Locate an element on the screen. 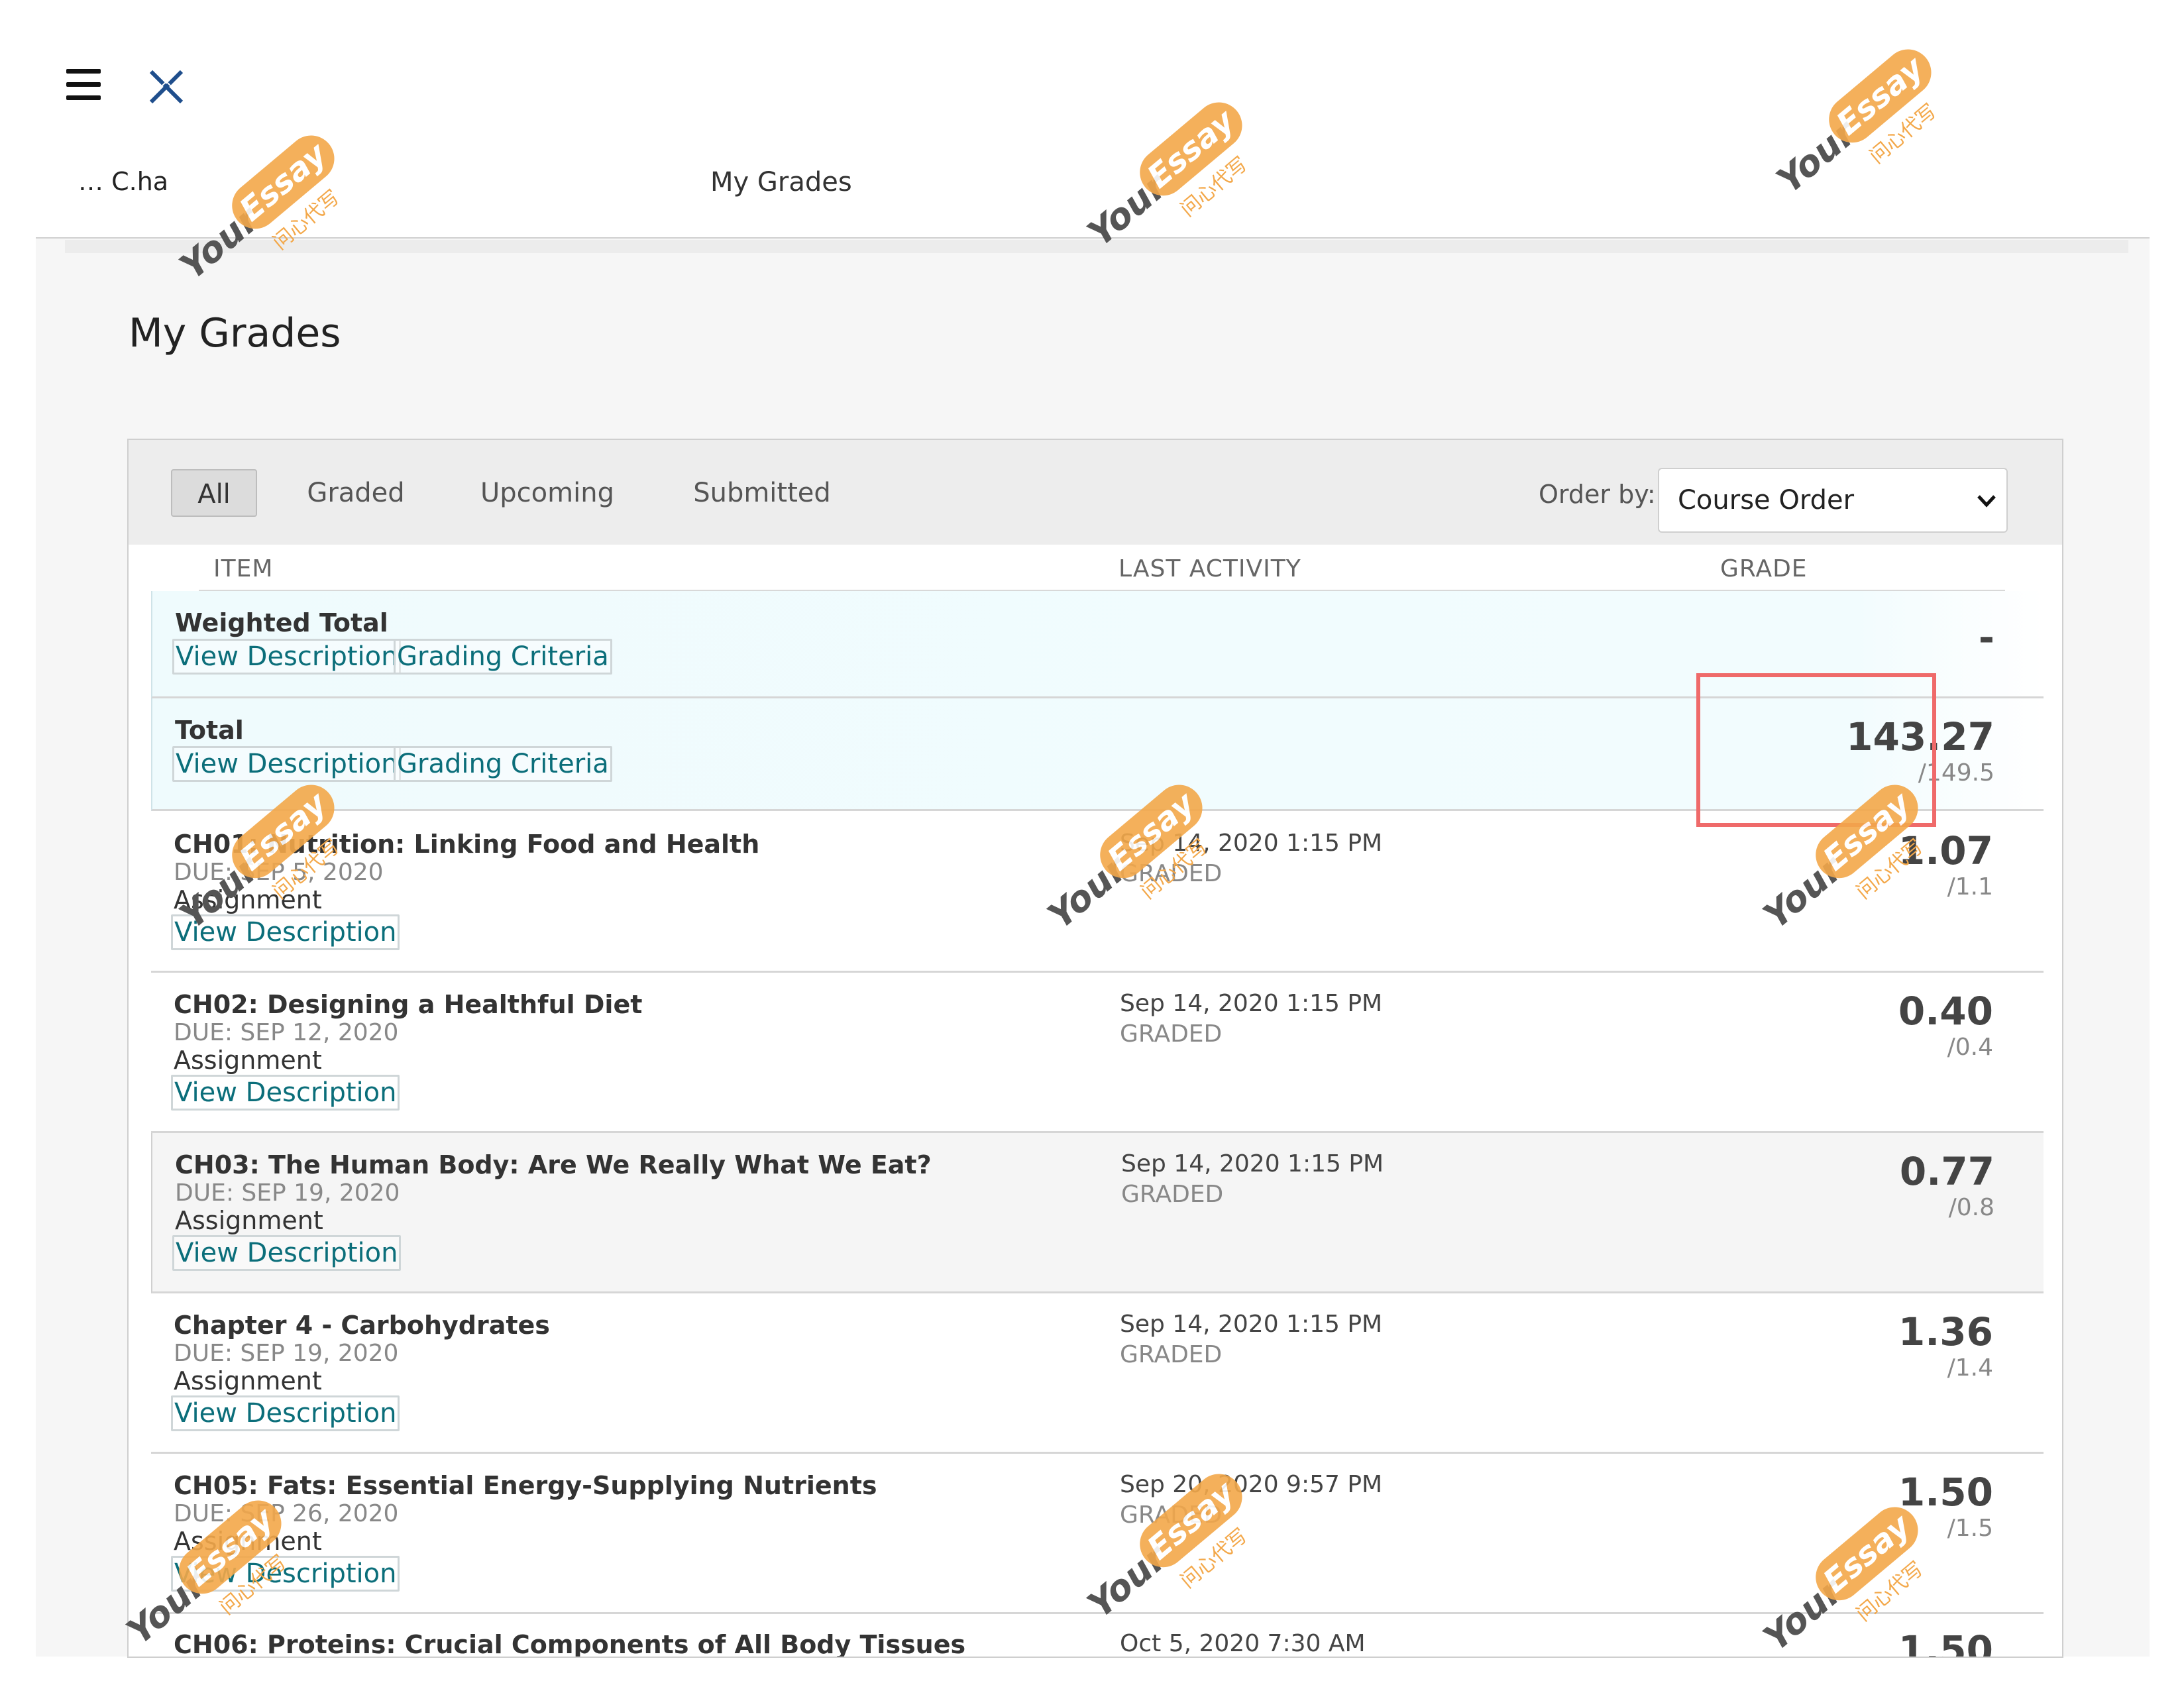 This screenshot has height=1687, width=2184. row-grade: 1.36 is located at coordinates (1945, 1331).